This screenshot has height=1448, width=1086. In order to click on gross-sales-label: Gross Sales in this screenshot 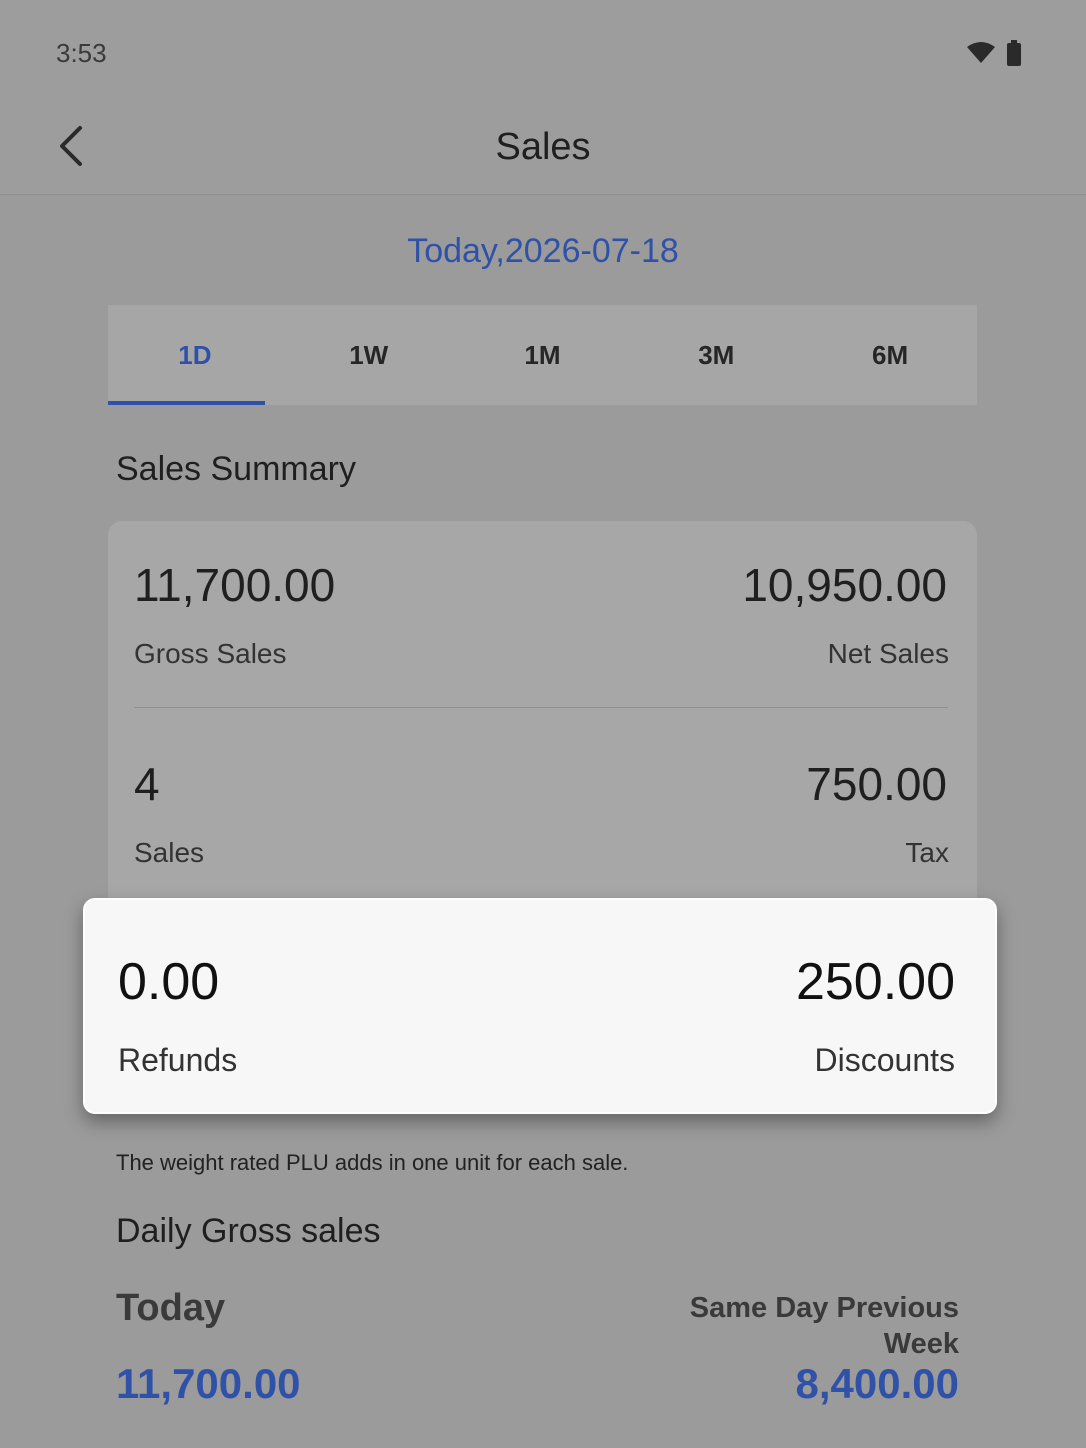, I will do `click(210, 653)`.